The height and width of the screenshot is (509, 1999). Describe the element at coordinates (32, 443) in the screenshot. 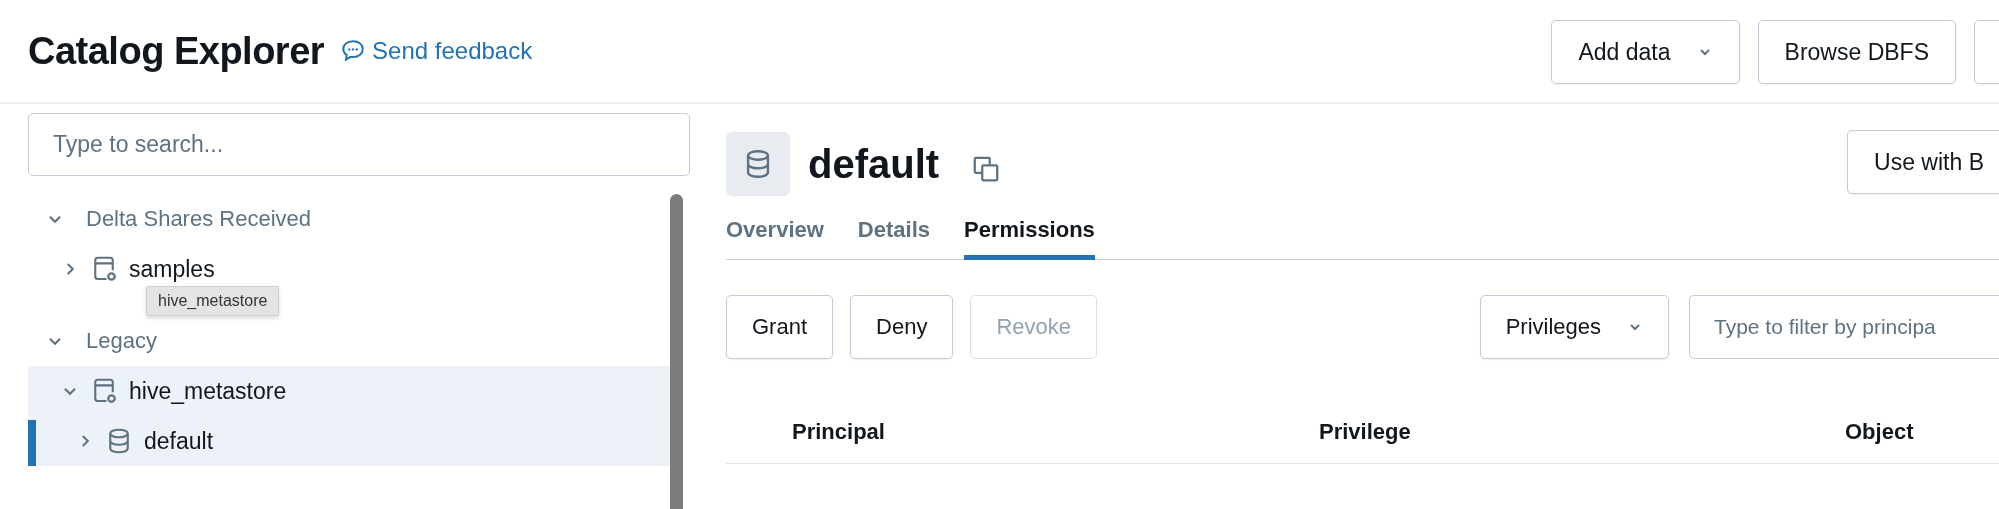

I see `selection-bar` at that location.